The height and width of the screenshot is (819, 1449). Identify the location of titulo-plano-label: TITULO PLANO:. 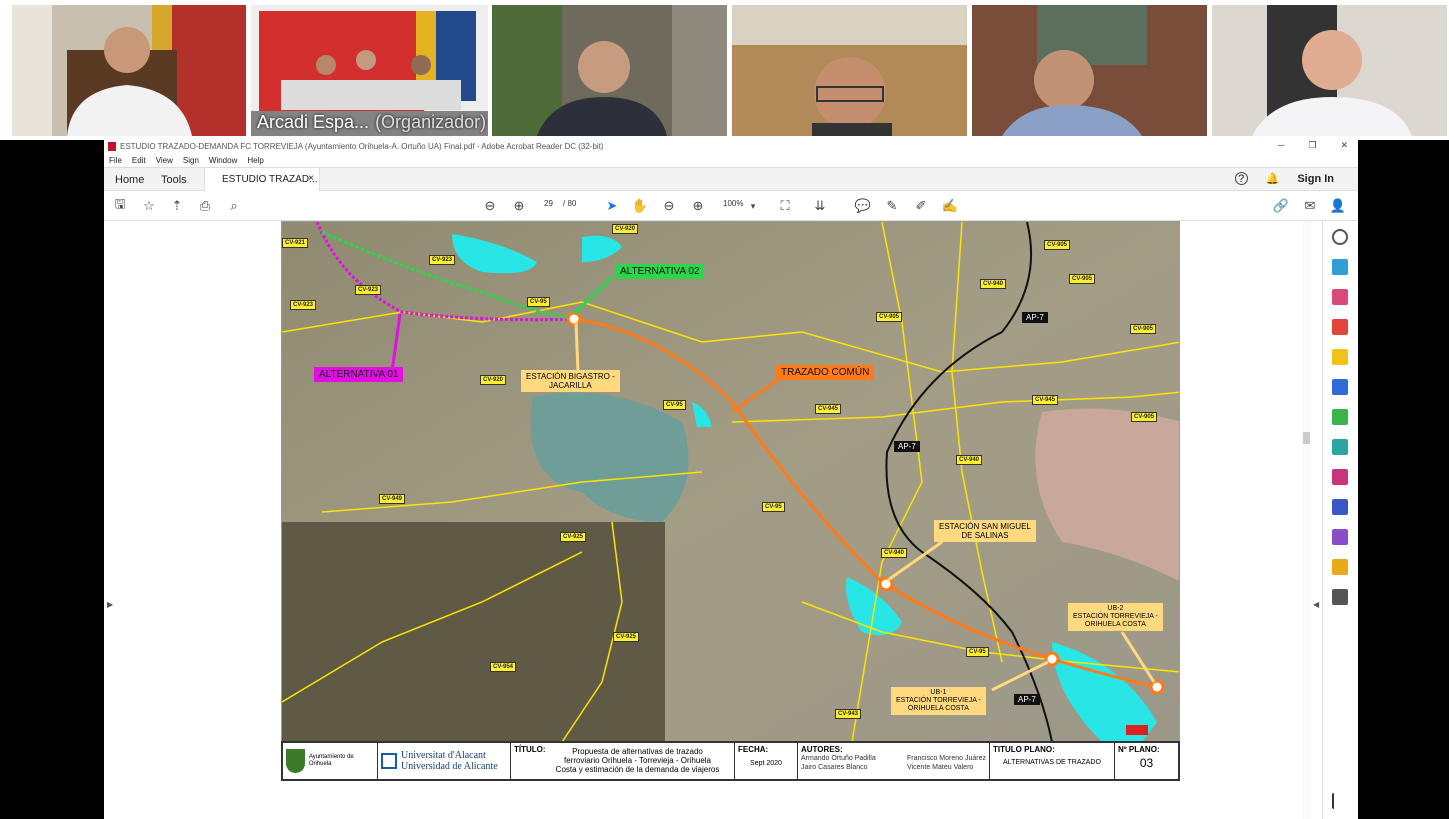
(1024, 749).